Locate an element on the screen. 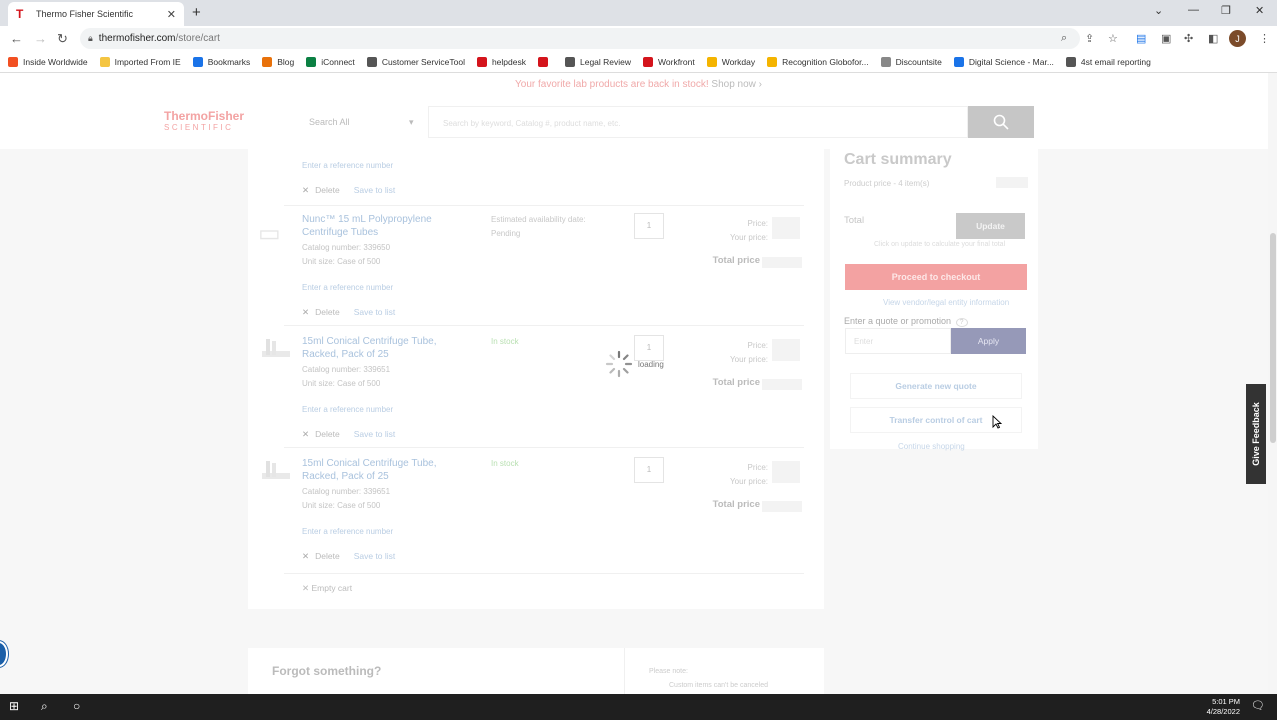  bookmark-label: Discountsite is located at coordinates (918, 61).